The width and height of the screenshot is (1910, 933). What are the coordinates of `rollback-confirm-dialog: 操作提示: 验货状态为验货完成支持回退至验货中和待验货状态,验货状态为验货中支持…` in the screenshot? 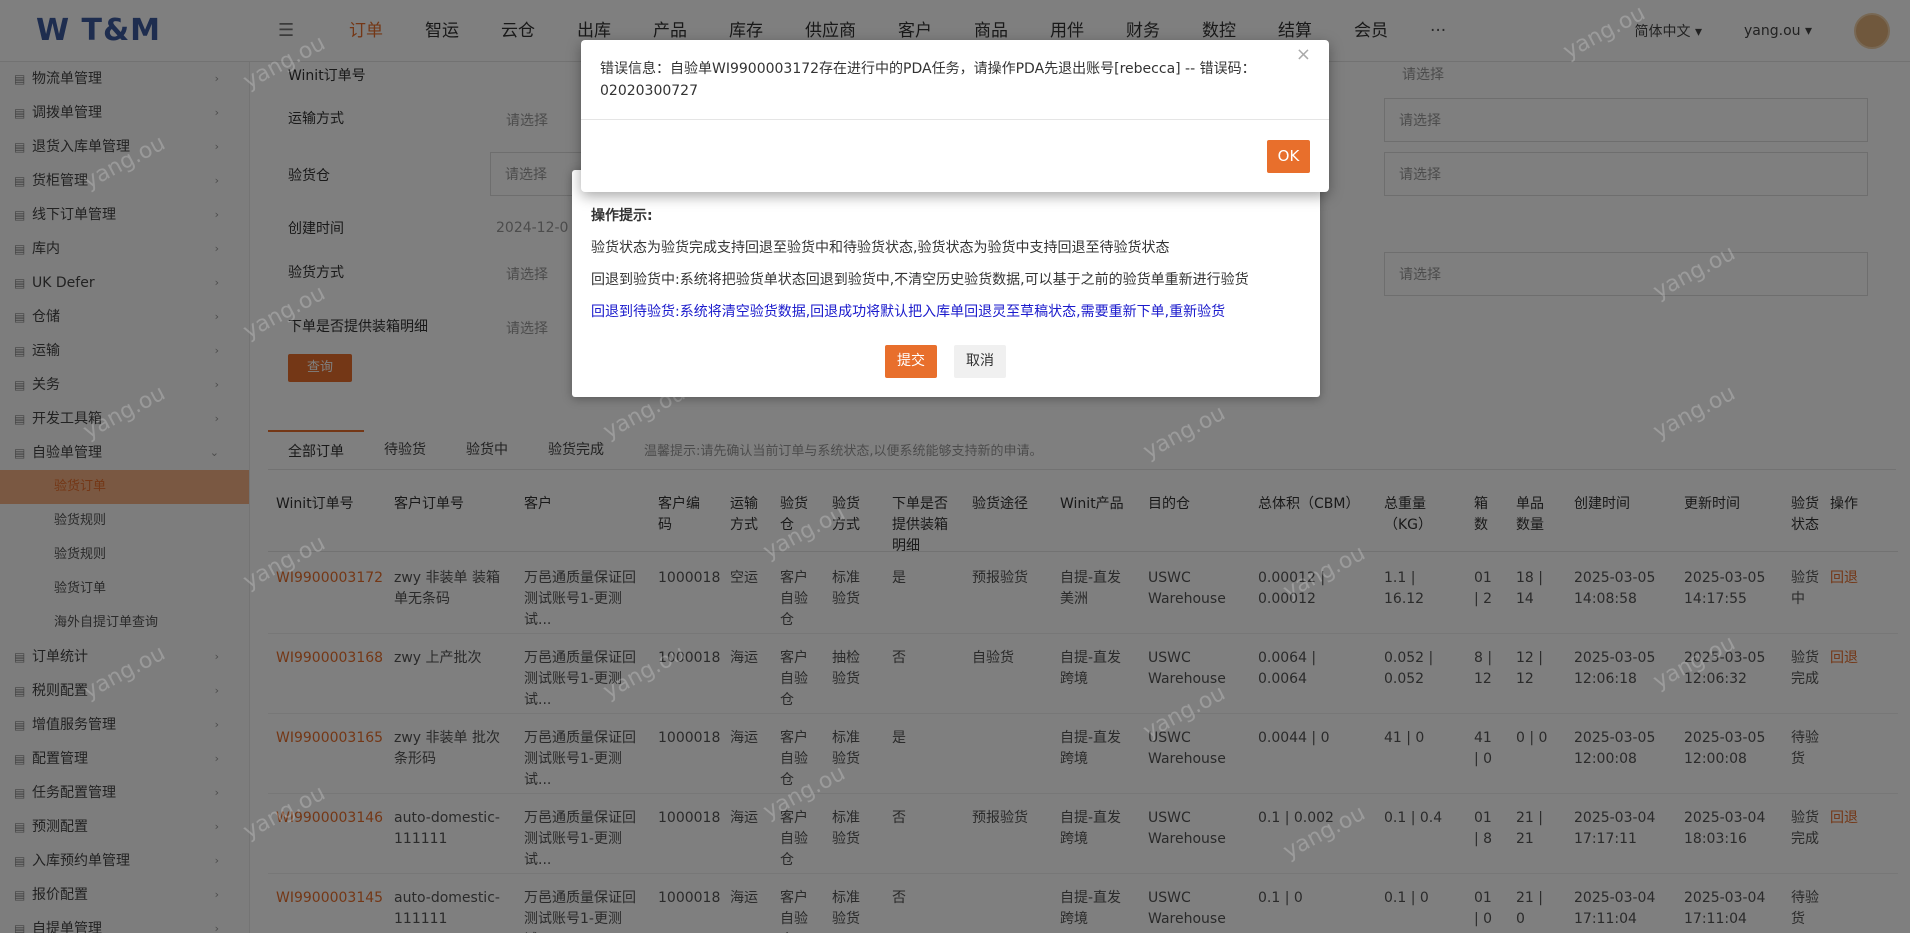 It's located at (946, 283).